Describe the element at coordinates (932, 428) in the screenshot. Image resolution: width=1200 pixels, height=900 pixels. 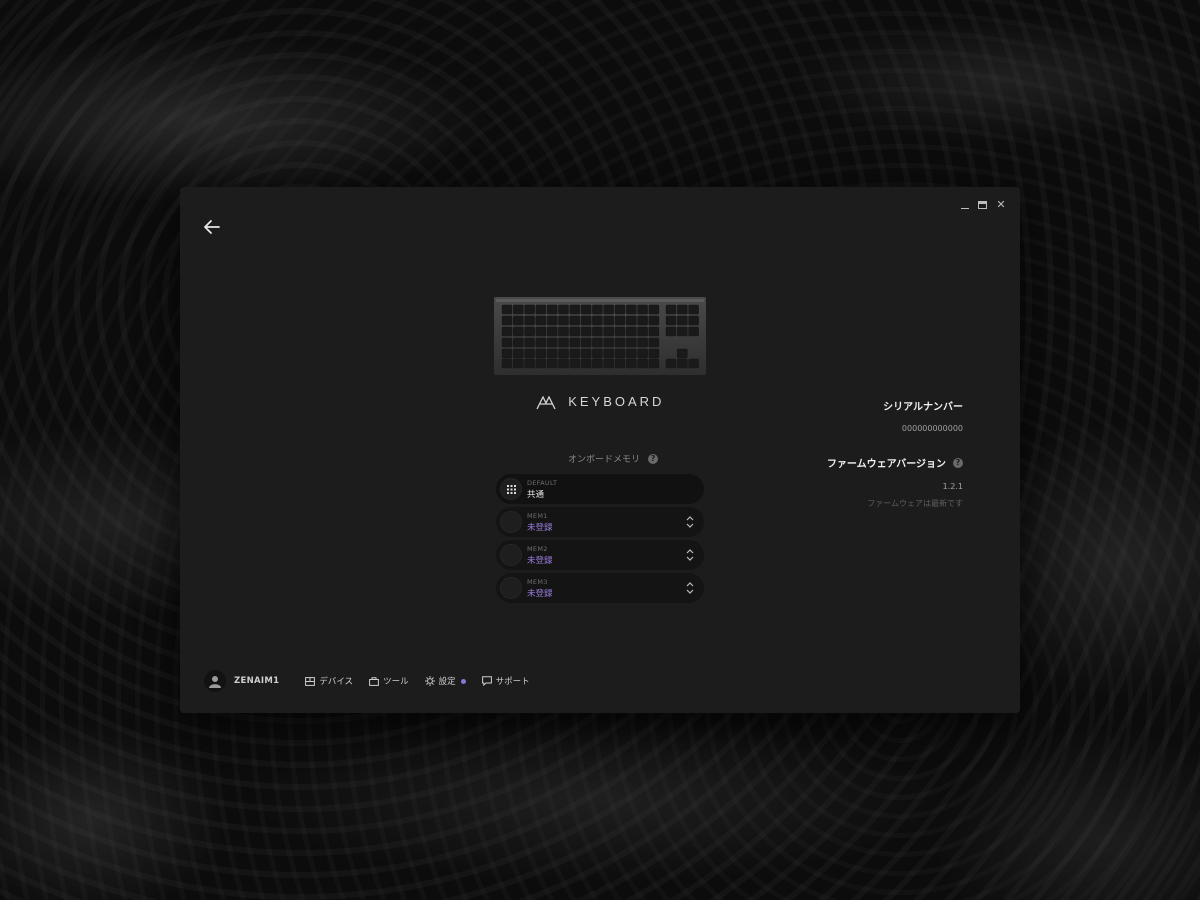
I see `serial-number-value: 000000000000` at that location.